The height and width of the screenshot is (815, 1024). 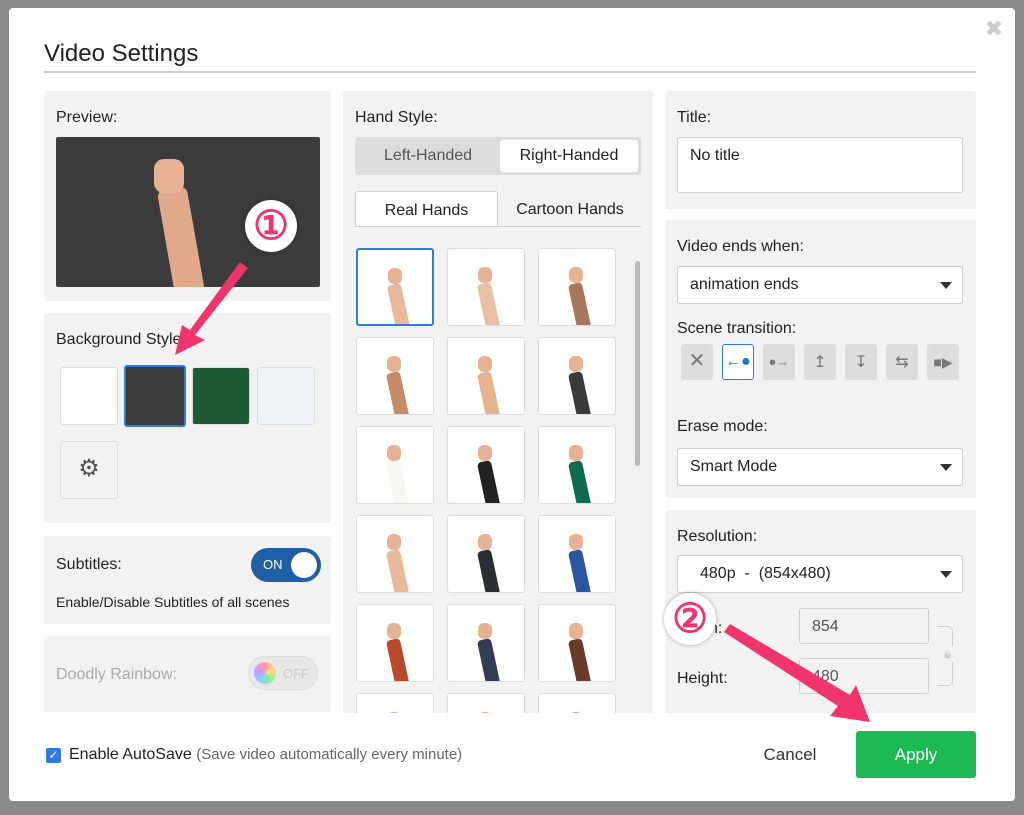 I want to click on annotation-badge-1: ①, so click(x=271, y=226).